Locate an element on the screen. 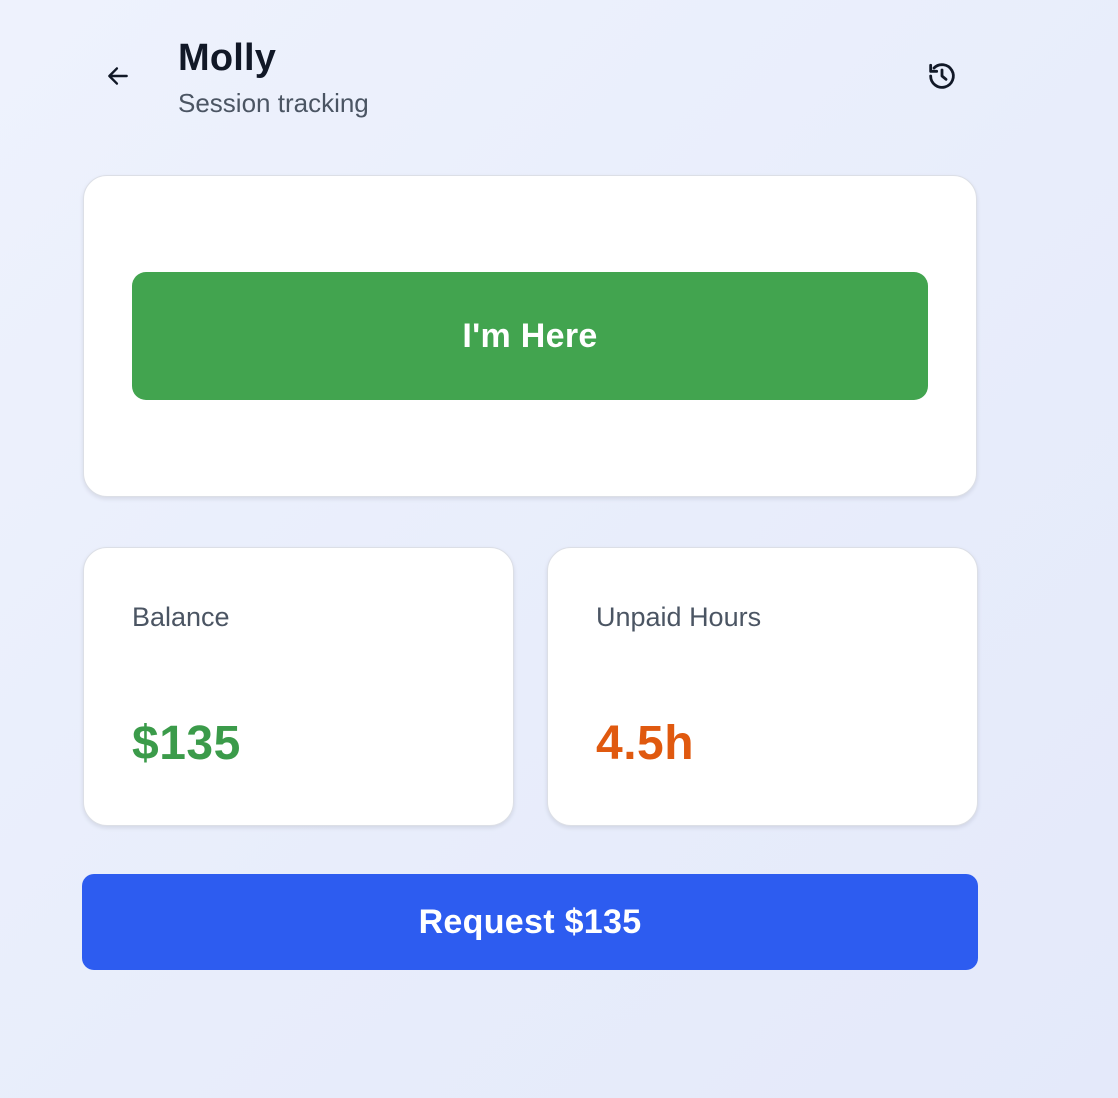  page-subtitle: Session tracking is located at coordinates (273, 103).